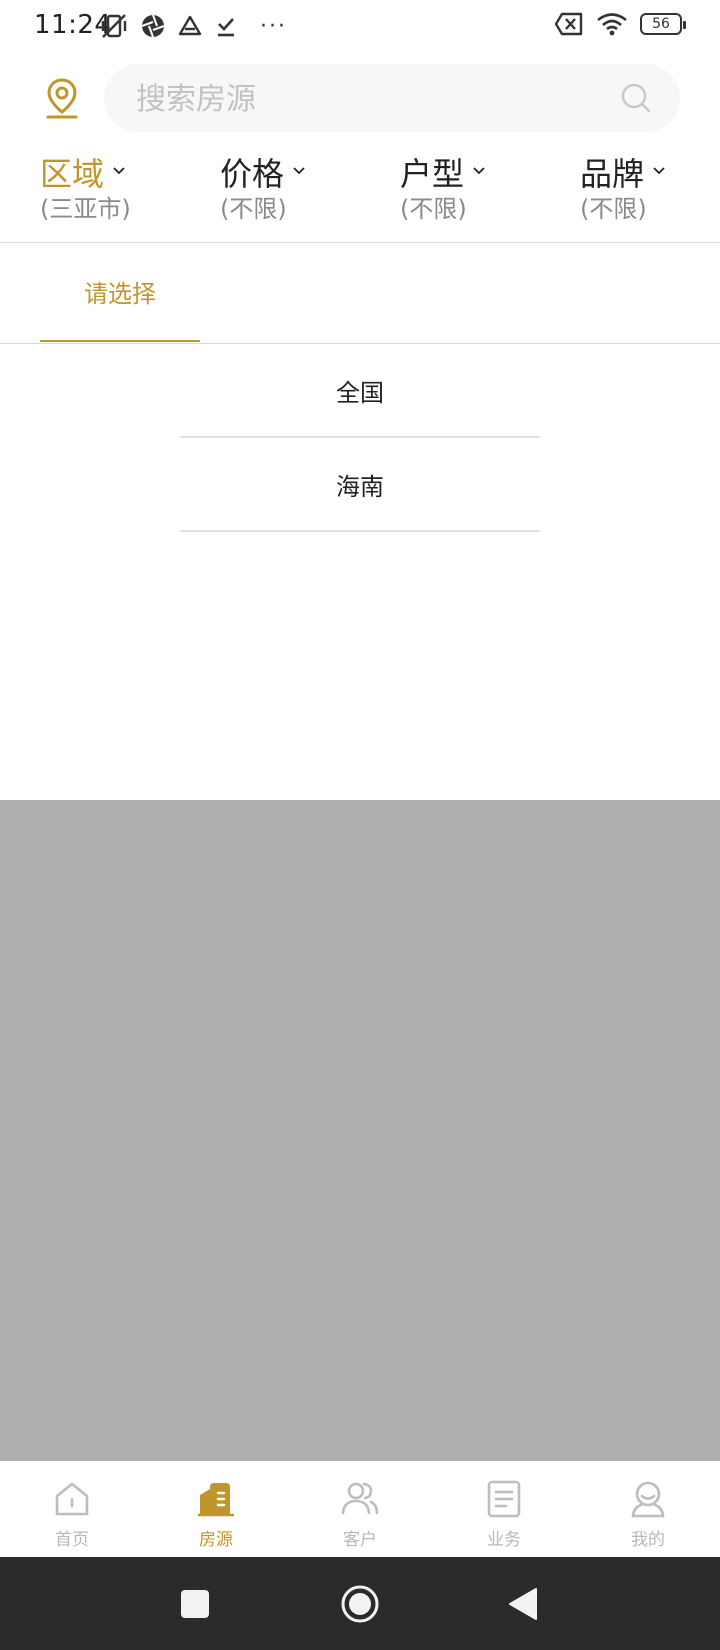 Image resolution: width=720 pixels, height=1650 pixels. I want to click on search-input, so click(366, 99).